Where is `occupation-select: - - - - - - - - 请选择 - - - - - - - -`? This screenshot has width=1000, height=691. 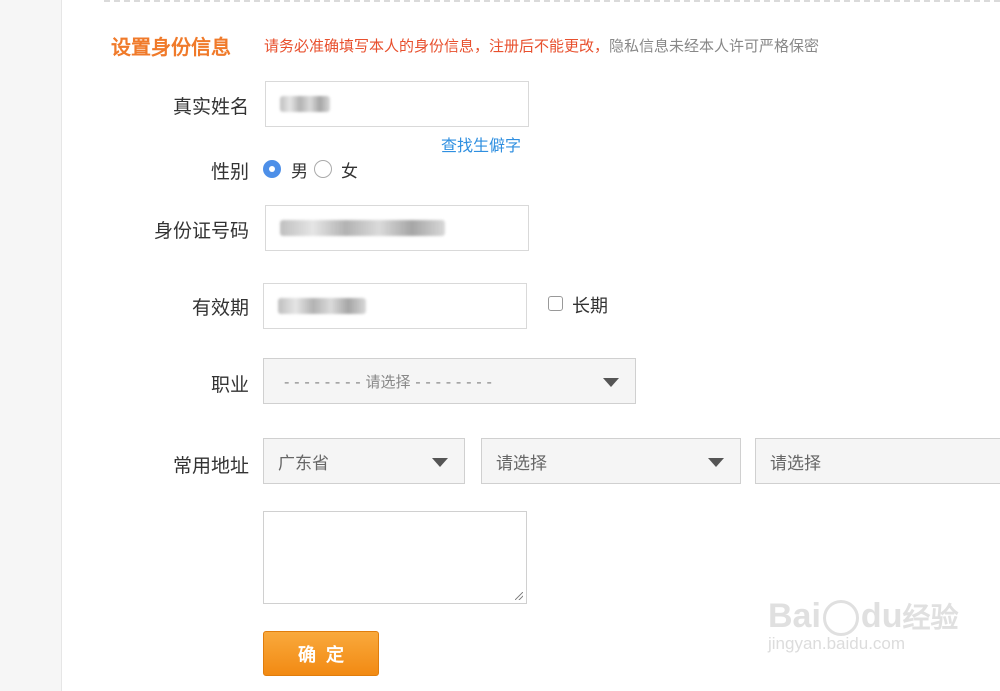
occupation-select: - - - - - - - - 请选择 - - - - - - - - is located at coordinates (449, 381).